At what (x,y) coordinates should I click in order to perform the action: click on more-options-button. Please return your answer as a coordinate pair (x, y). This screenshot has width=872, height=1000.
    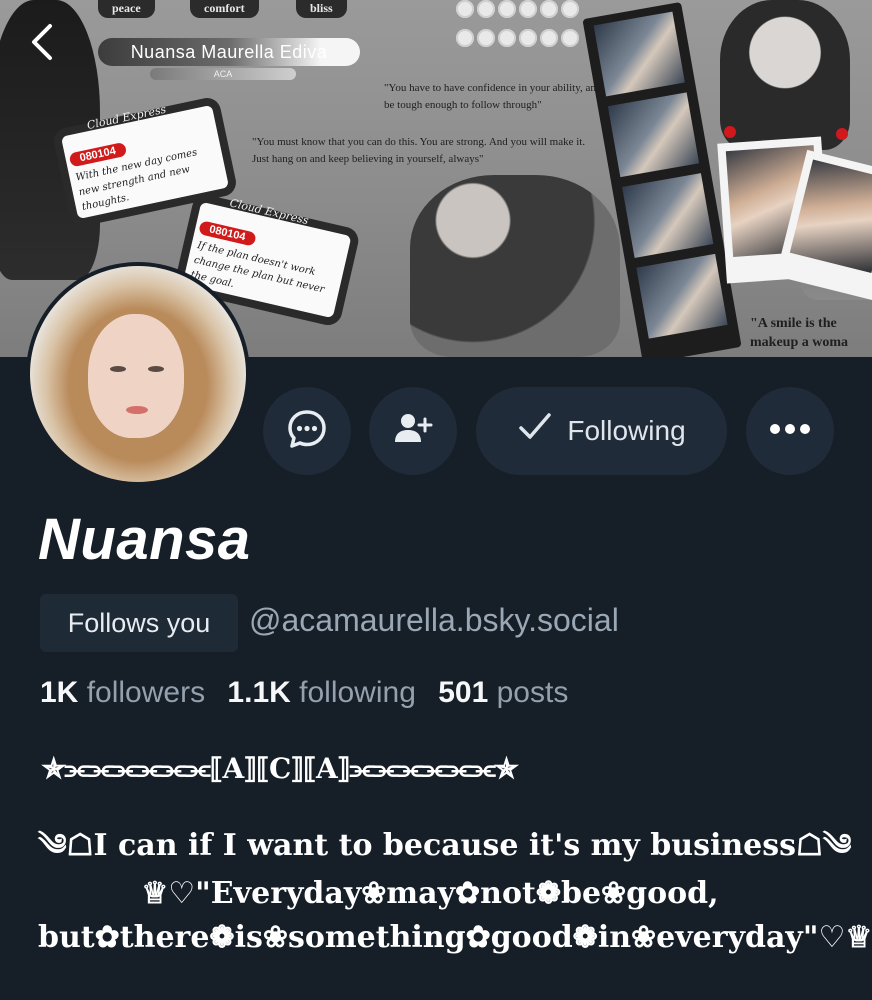
    Looking at the image, I should click on (790, 431).